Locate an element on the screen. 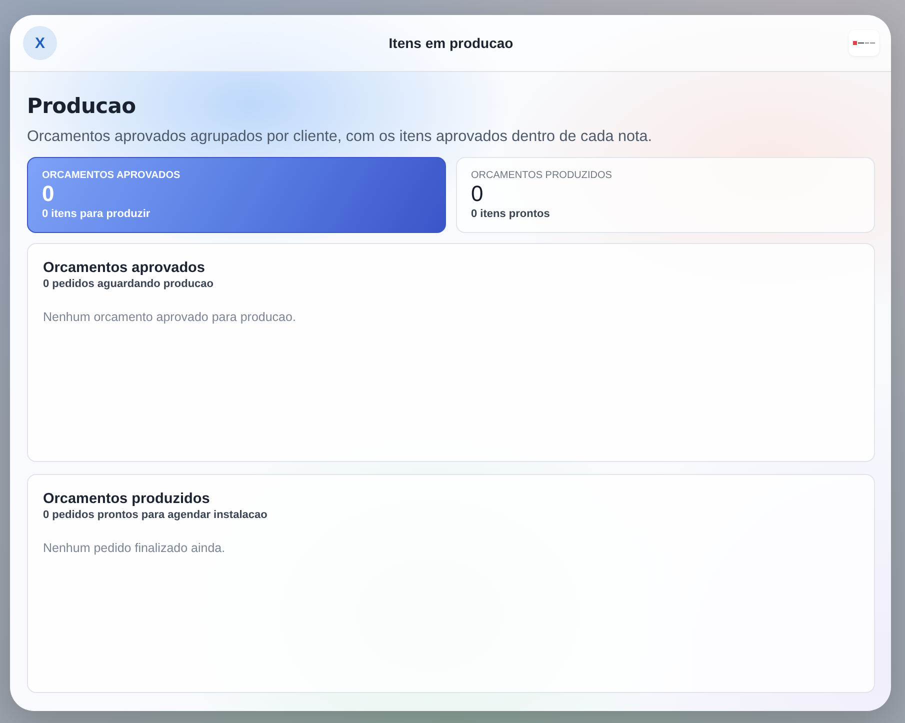 The width and height of the screenshot is (905, 723). window-title: Itens em producao is located at coordinates (451, 43).